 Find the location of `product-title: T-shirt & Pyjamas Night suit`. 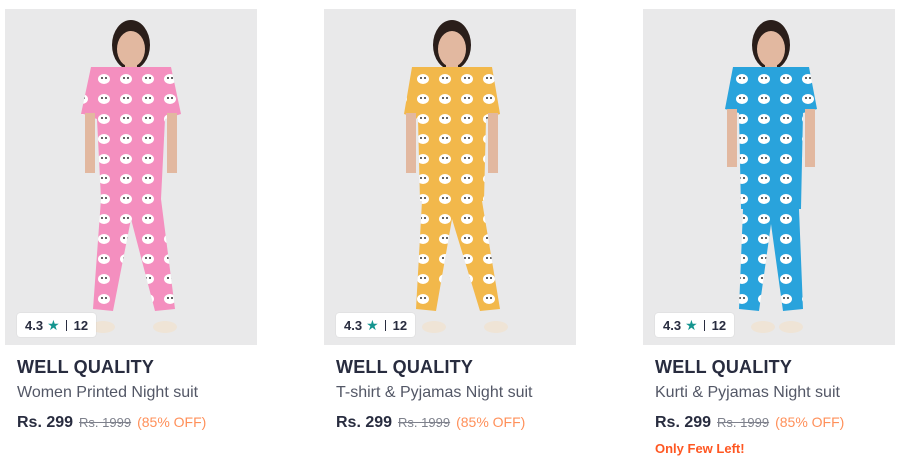

product-title: T-shirt & Pyjamas Night suit is located at coordinates (434, 393).